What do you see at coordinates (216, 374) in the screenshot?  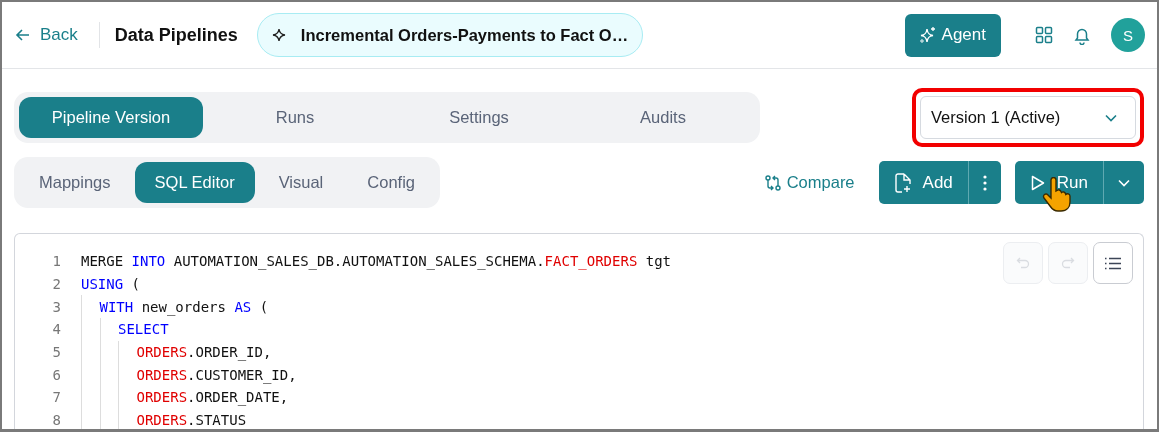 I see `code-line: ORDERS.CUSTOMER_ID,` at bounding box center [216, 374].